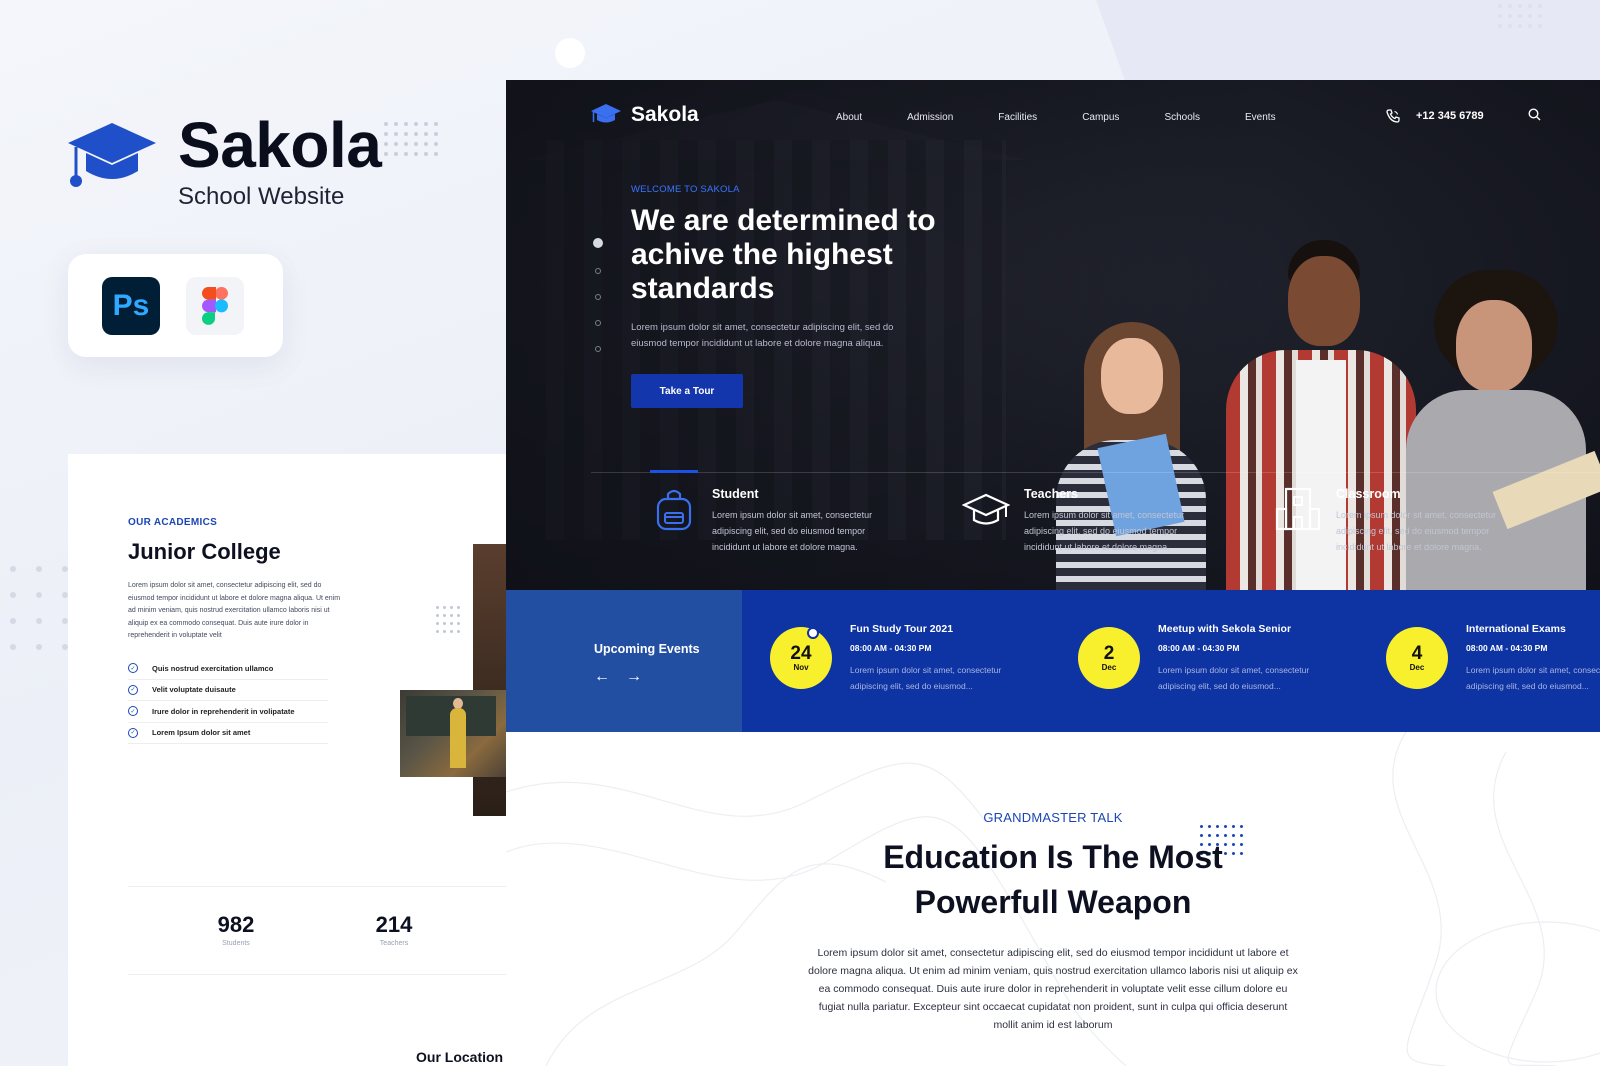 This screenshot has width=1600, height=1066. What do you see at coordinates (634, 677) in the screenshot?
I see `next-arrow-icon: →` at bounding box center [634, 677].